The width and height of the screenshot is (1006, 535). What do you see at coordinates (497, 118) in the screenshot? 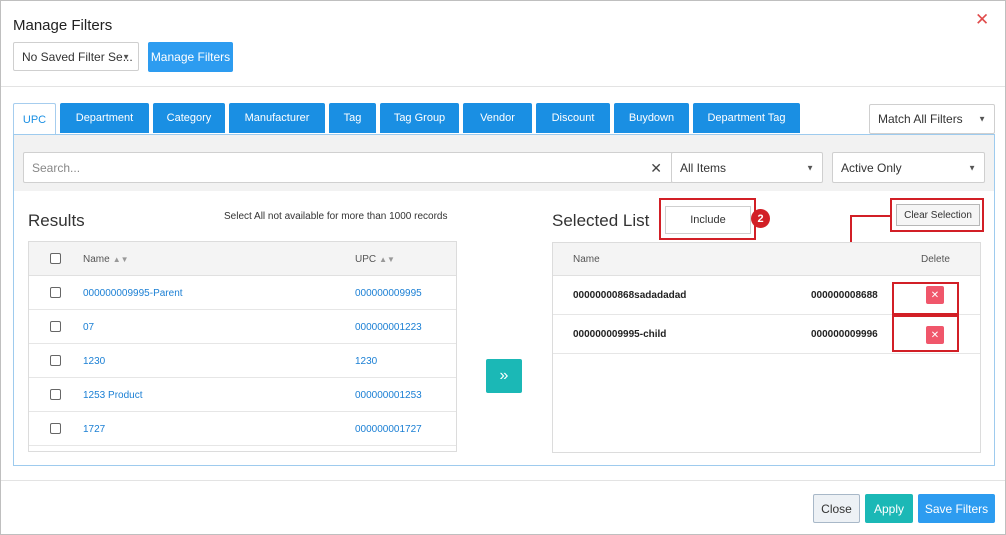
I see `tab-vendor: Vendor` at bounding box center [497, 118].